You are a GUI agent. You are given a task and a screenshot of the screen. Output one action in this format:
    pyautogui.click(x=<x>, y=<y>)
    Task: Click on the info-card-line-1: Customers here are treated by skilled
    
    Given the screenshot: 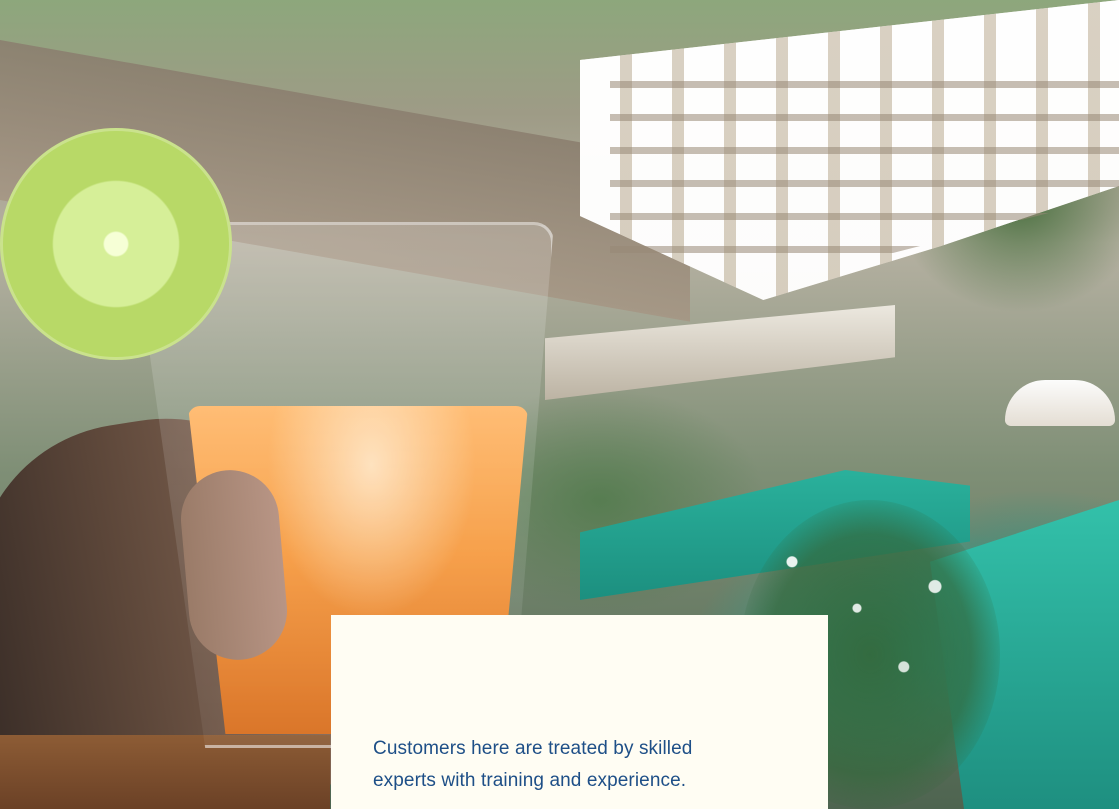 What is the action you would take?
    pyautogui.click(x=533, y=748)
    